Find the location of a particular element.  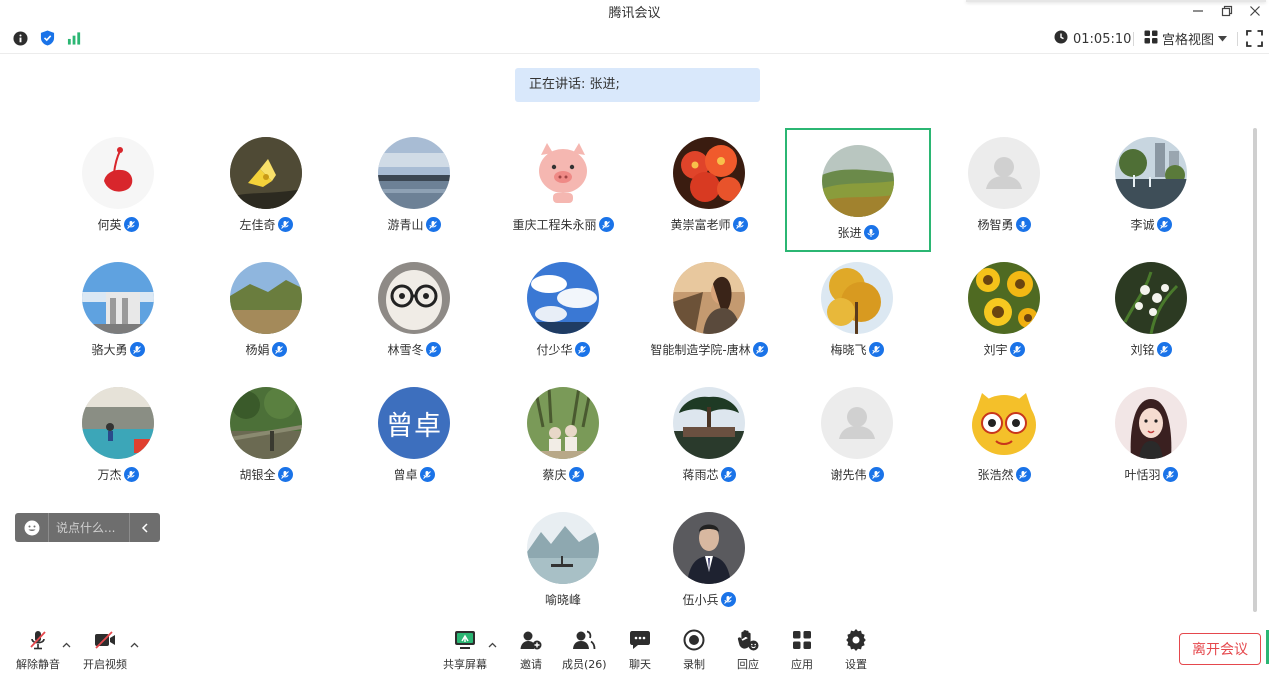

participant-tile: 蔡庆 is located at coordinates (563, 432).